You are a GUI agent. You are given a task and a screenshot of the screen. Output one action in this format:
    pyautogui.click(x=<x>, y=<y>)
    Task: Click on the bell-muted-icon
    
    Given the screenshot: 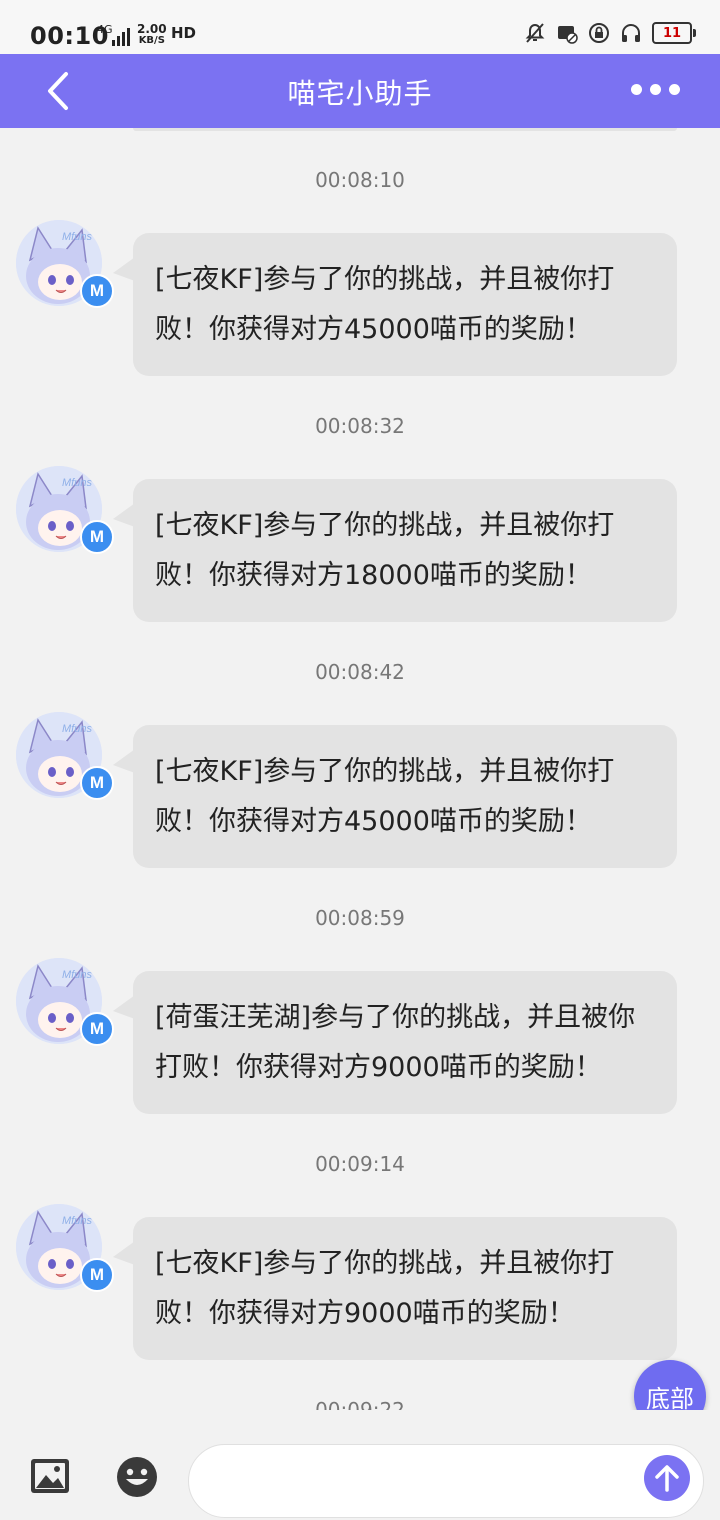 What is the action you would take?
    pyautogui.click(x=535, y=33)
    